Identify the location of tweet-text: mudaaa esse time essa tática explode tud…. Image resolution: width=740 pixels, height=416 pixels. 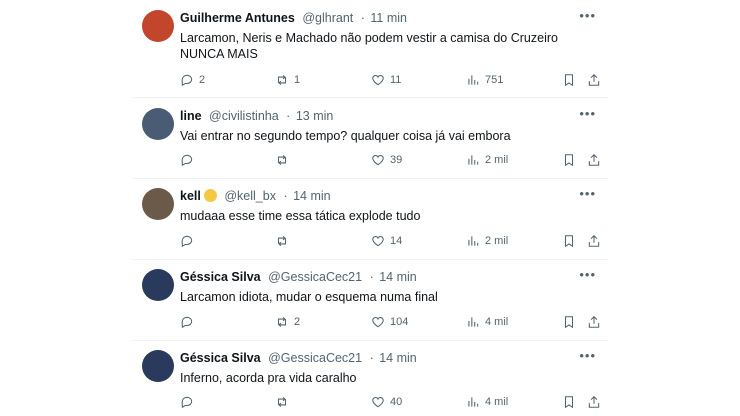
(300, 216).